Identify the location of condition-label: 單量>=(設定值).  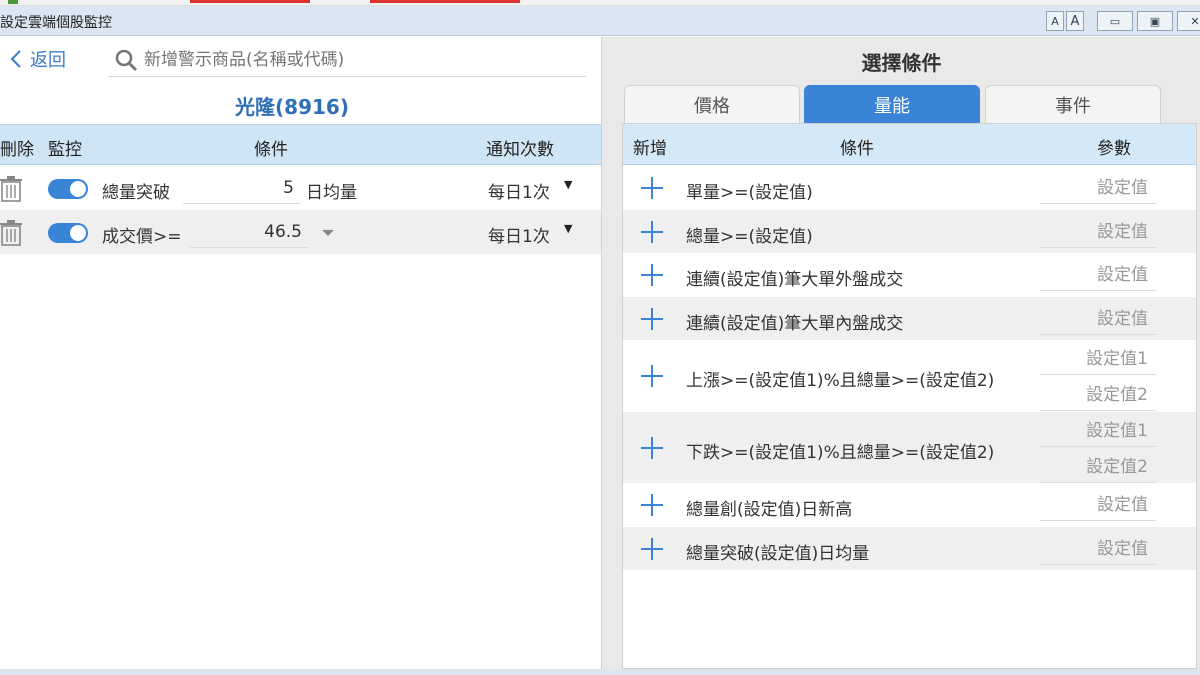
(749, 193).